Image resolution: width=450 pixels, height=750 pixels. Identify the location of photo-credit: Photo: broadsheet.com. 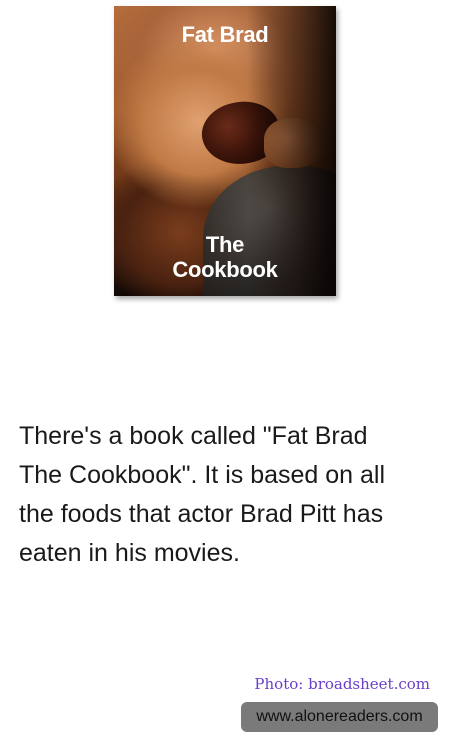
(342, 684).